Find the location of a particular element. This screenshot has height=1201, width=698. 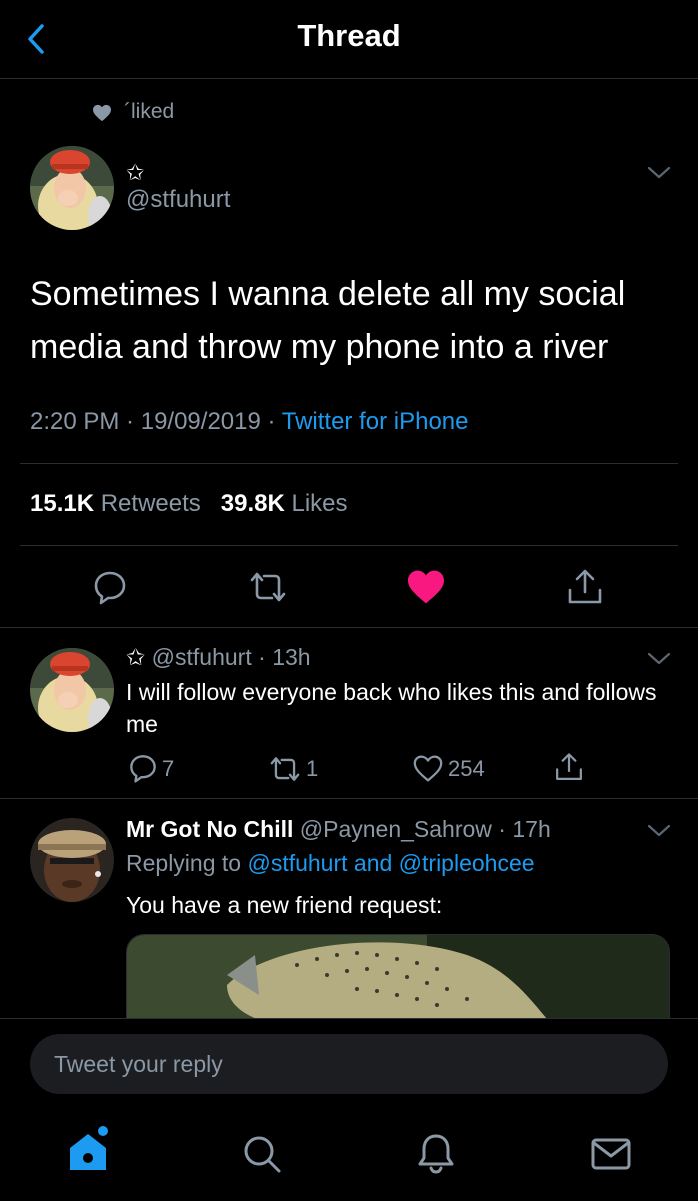

replying-prefix: Replying to is located at coordinates (184, 863).